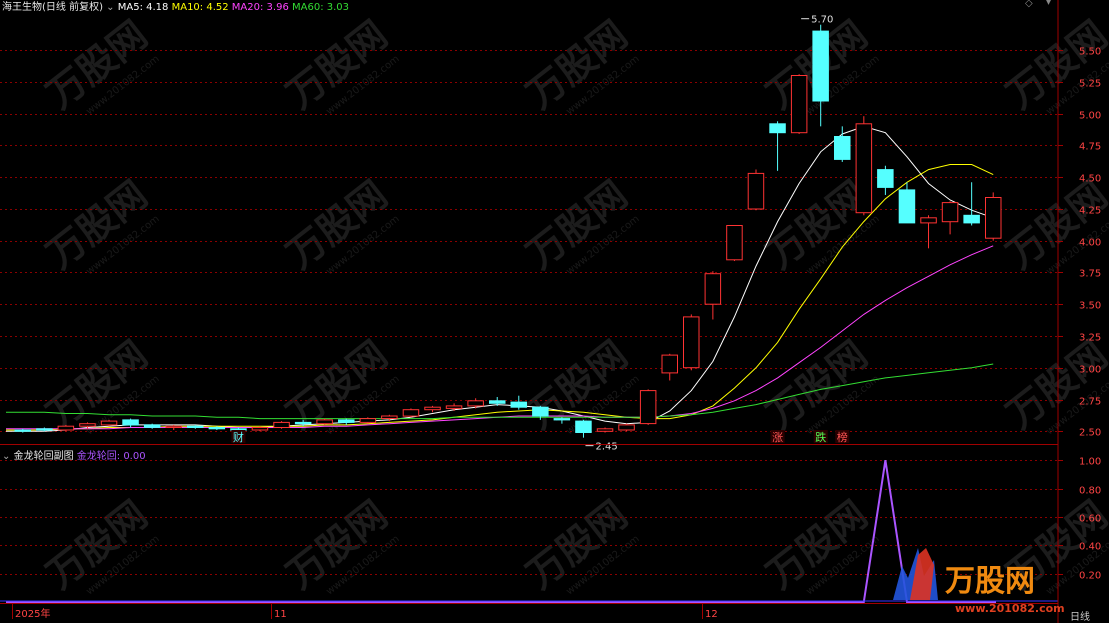 This screenshot has height=623, width=1109. I want to click on logo-url-text: www.201082.com, so click(1010, 608).